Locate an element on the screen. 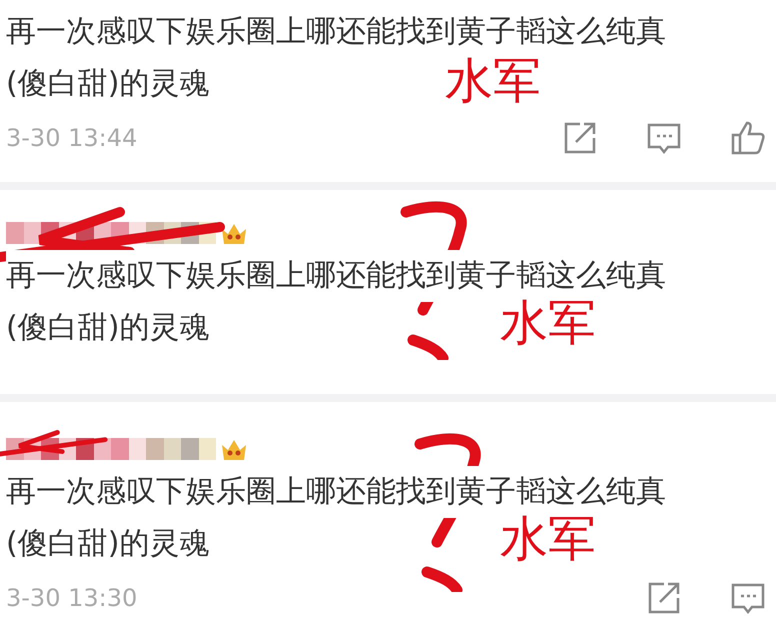  comment-time: 3-30 13:30 is located at coordinates (72, 598).